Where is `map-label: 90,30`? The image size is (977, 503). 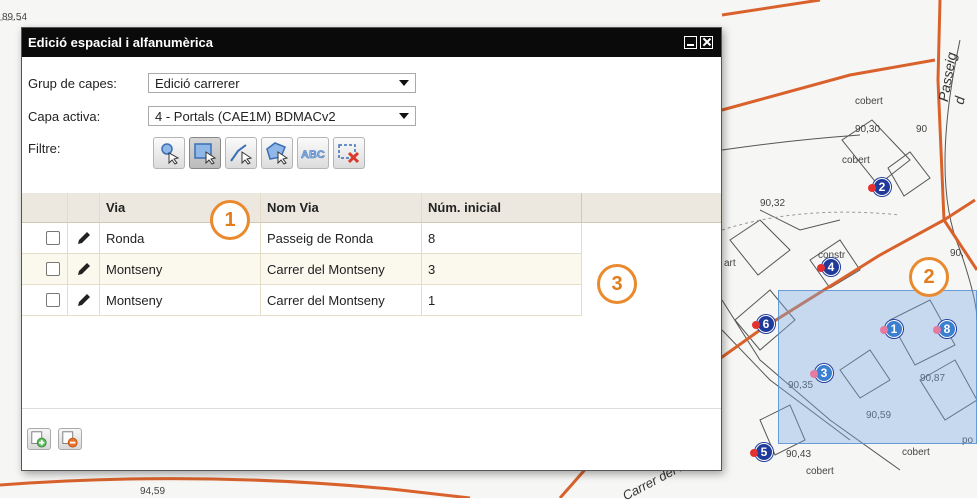
map-label: 90,30 is located at coordinates (868, 129).